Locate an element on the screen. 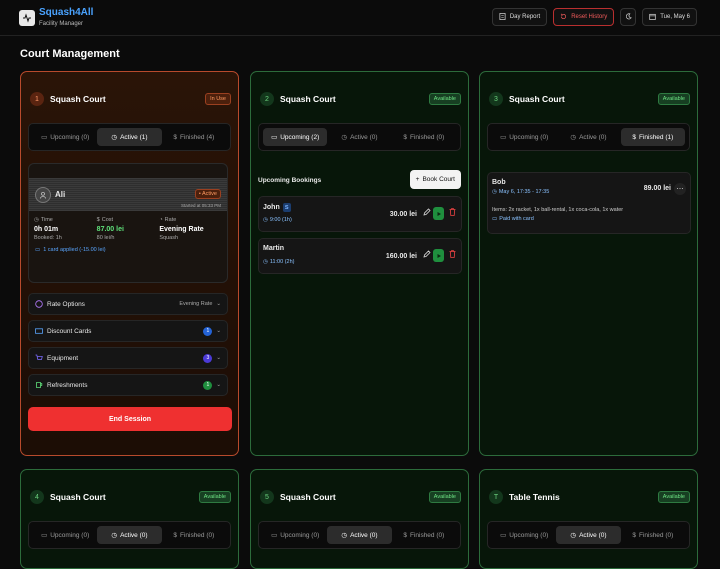  cup-icon is located at coordinates (39, 385).